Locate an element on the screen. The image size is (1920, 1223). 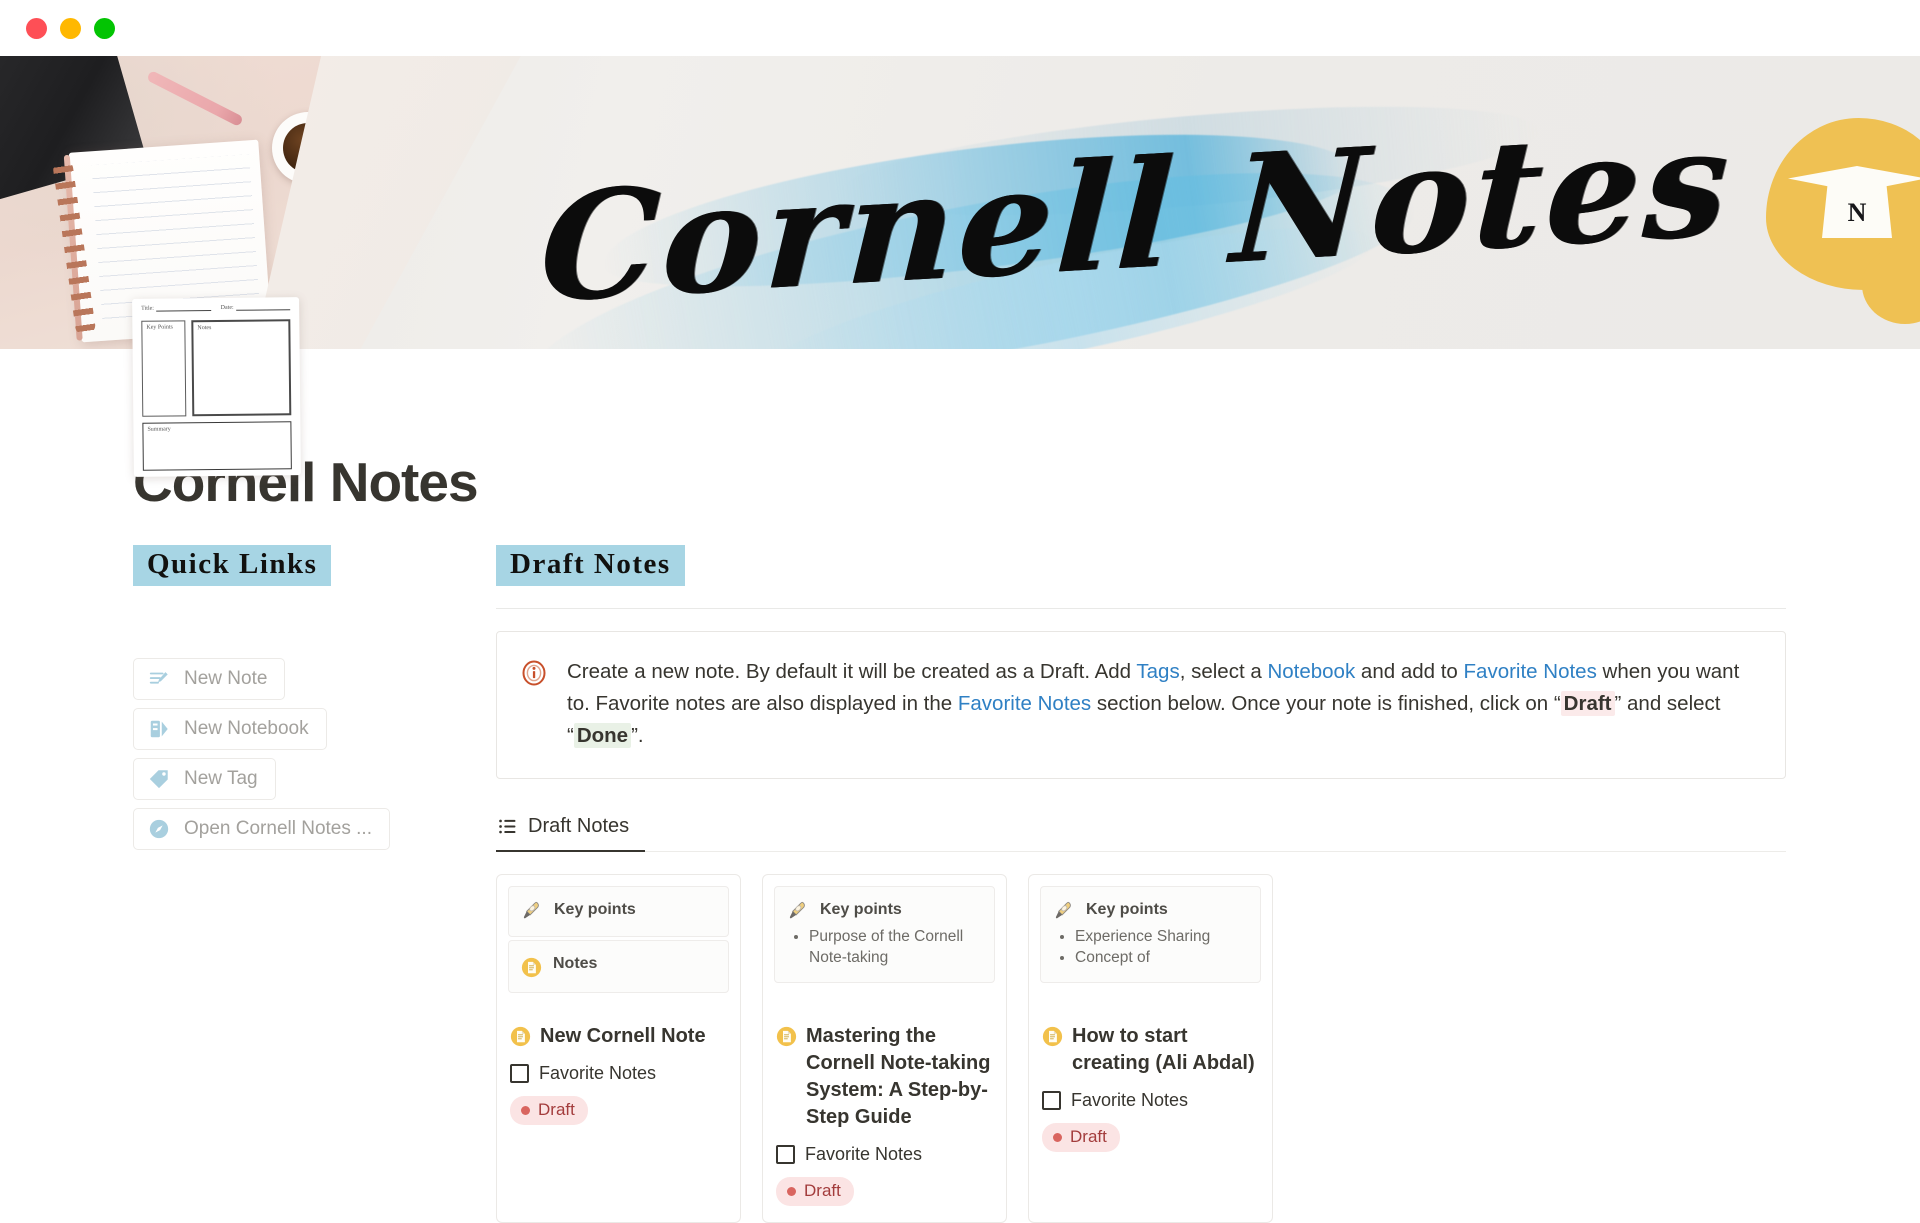
close-window-button is located at coordinates (36, 28).